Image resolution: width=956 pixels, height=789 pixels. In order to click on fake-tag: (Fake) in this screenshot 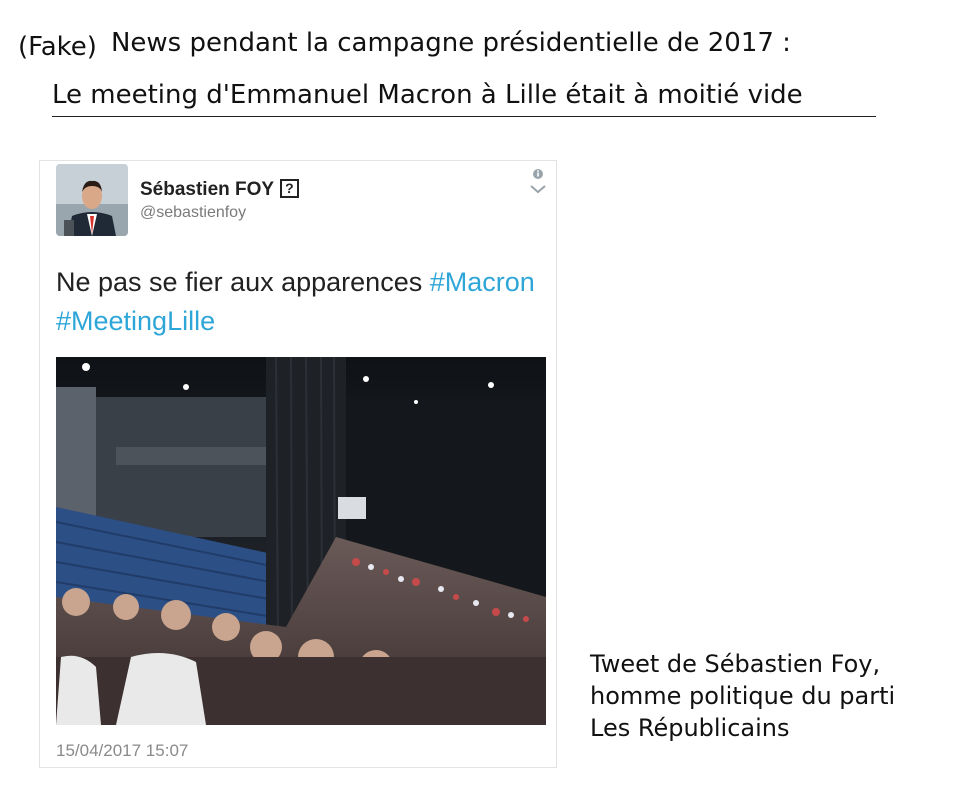, I will do `click(57, 47)`.